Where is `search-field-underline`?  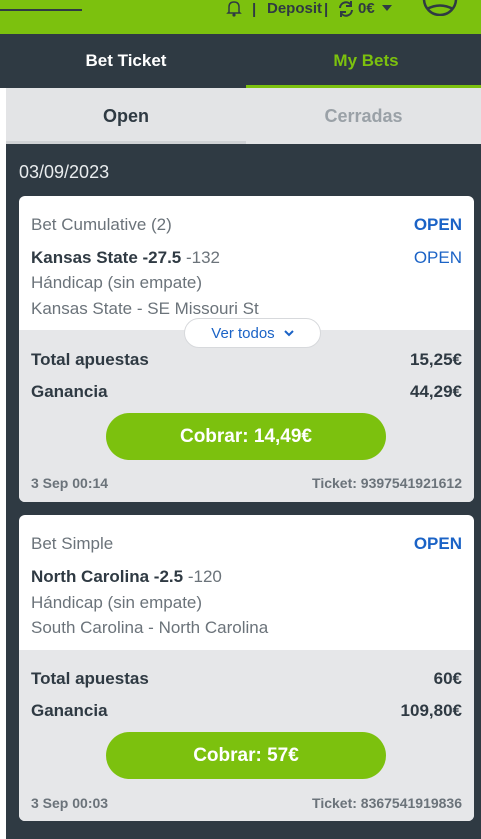 search-field-underline is located at coordinates (41, 10).